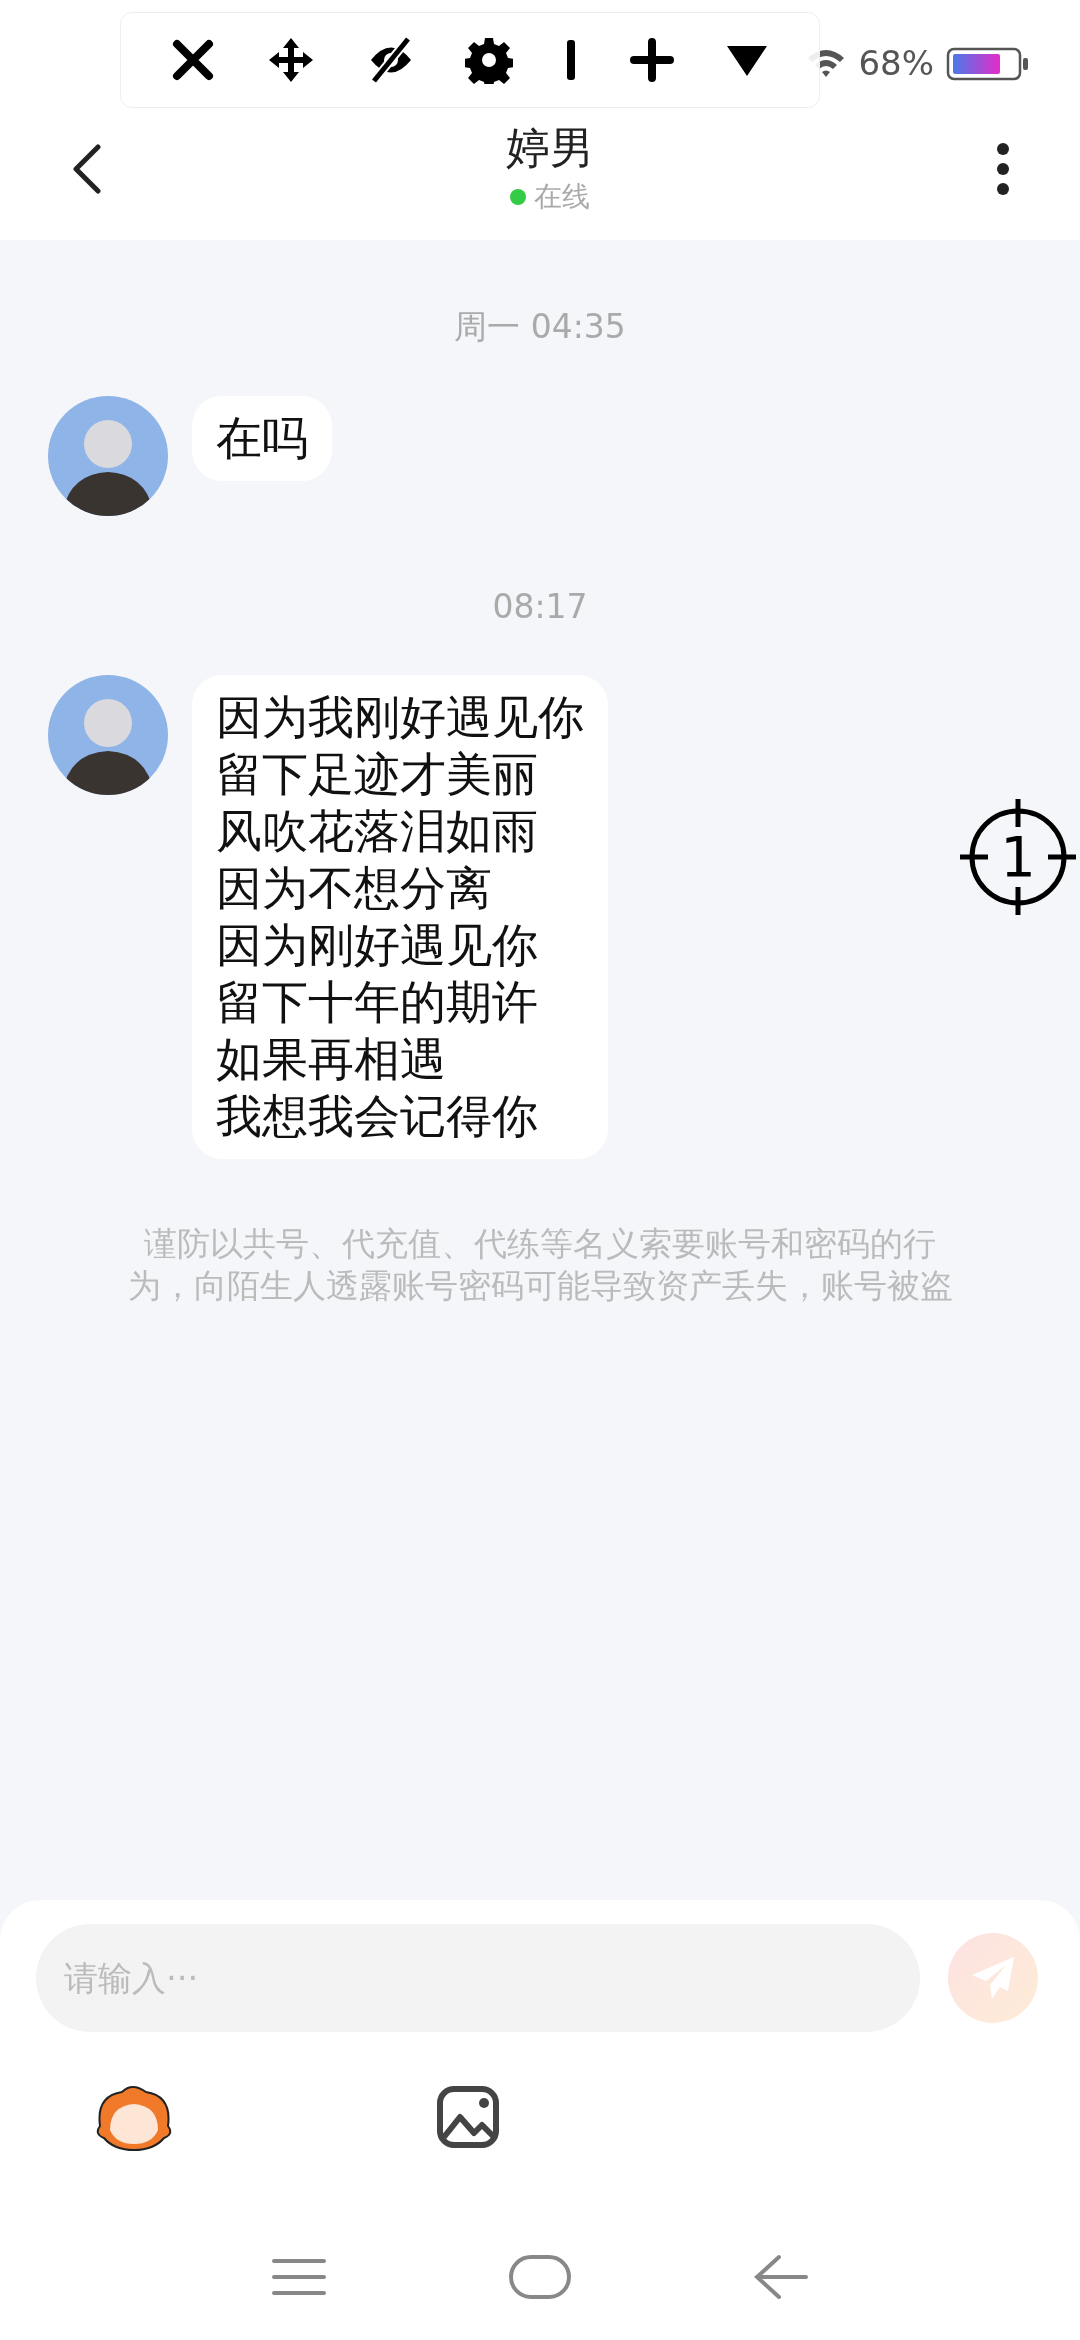  I want to click on image-icon, so click(468, 2117).